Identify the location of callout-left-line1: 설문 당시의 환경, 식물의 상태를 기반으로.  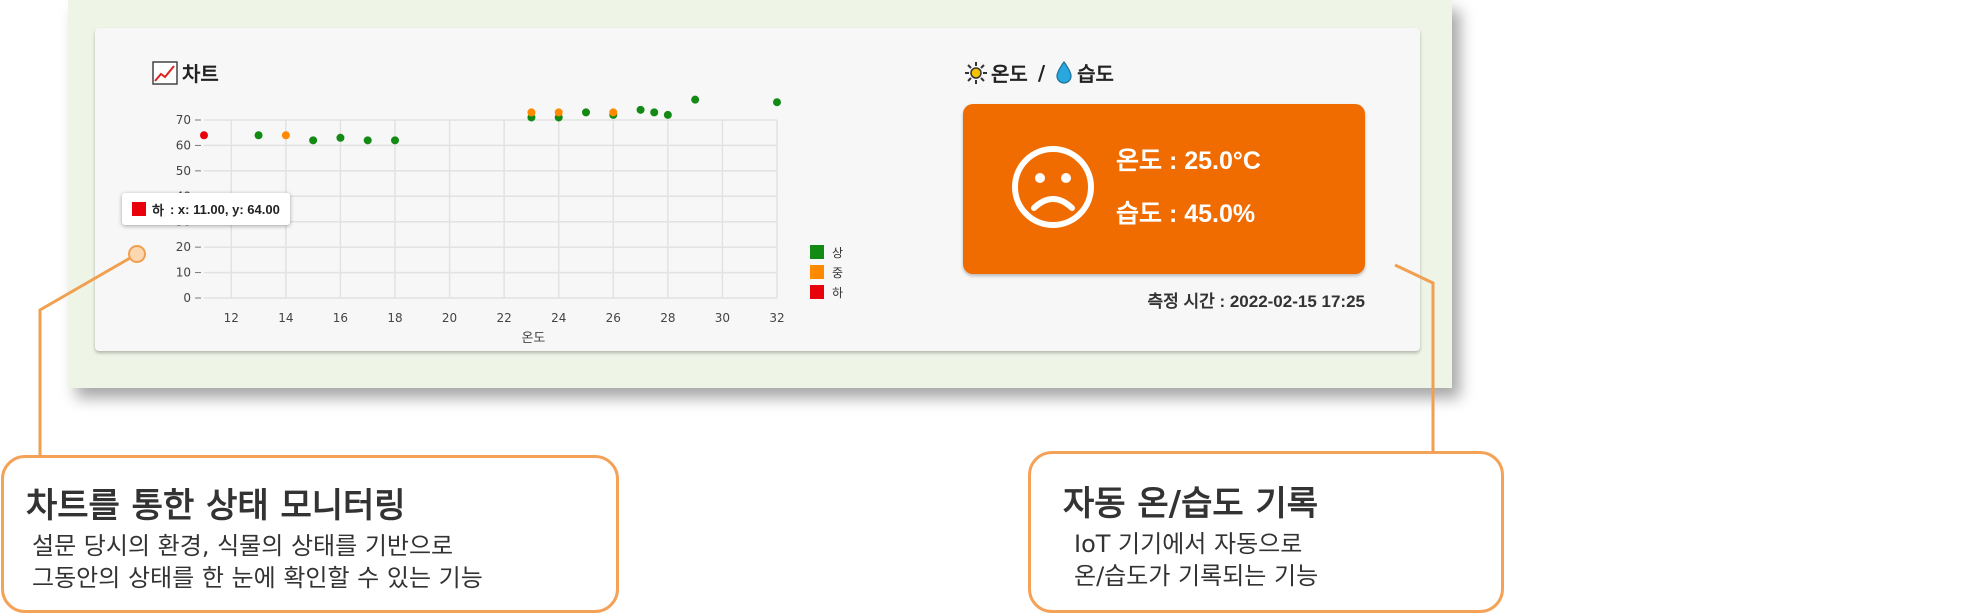
(243, 546).